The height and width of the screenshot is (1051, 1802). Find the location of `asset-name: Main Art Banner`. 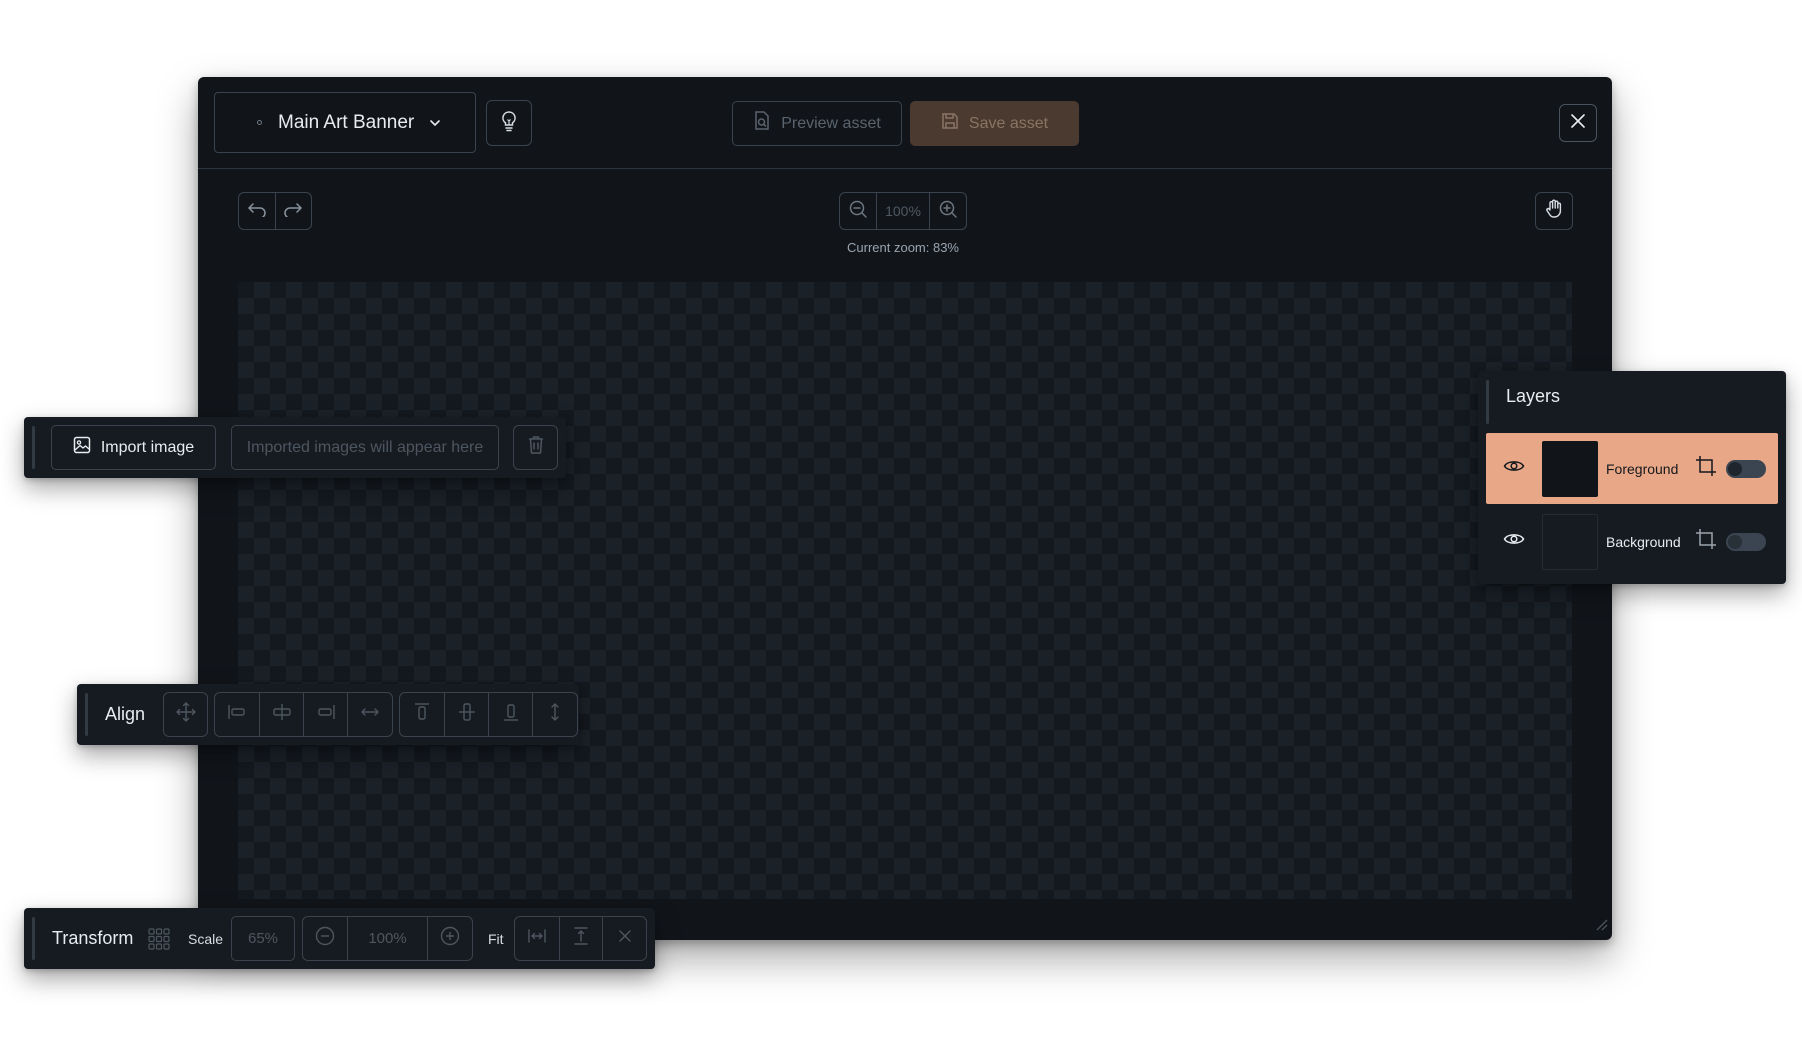

asset-name: Main Art Banner is located at coordinates (346, 122).